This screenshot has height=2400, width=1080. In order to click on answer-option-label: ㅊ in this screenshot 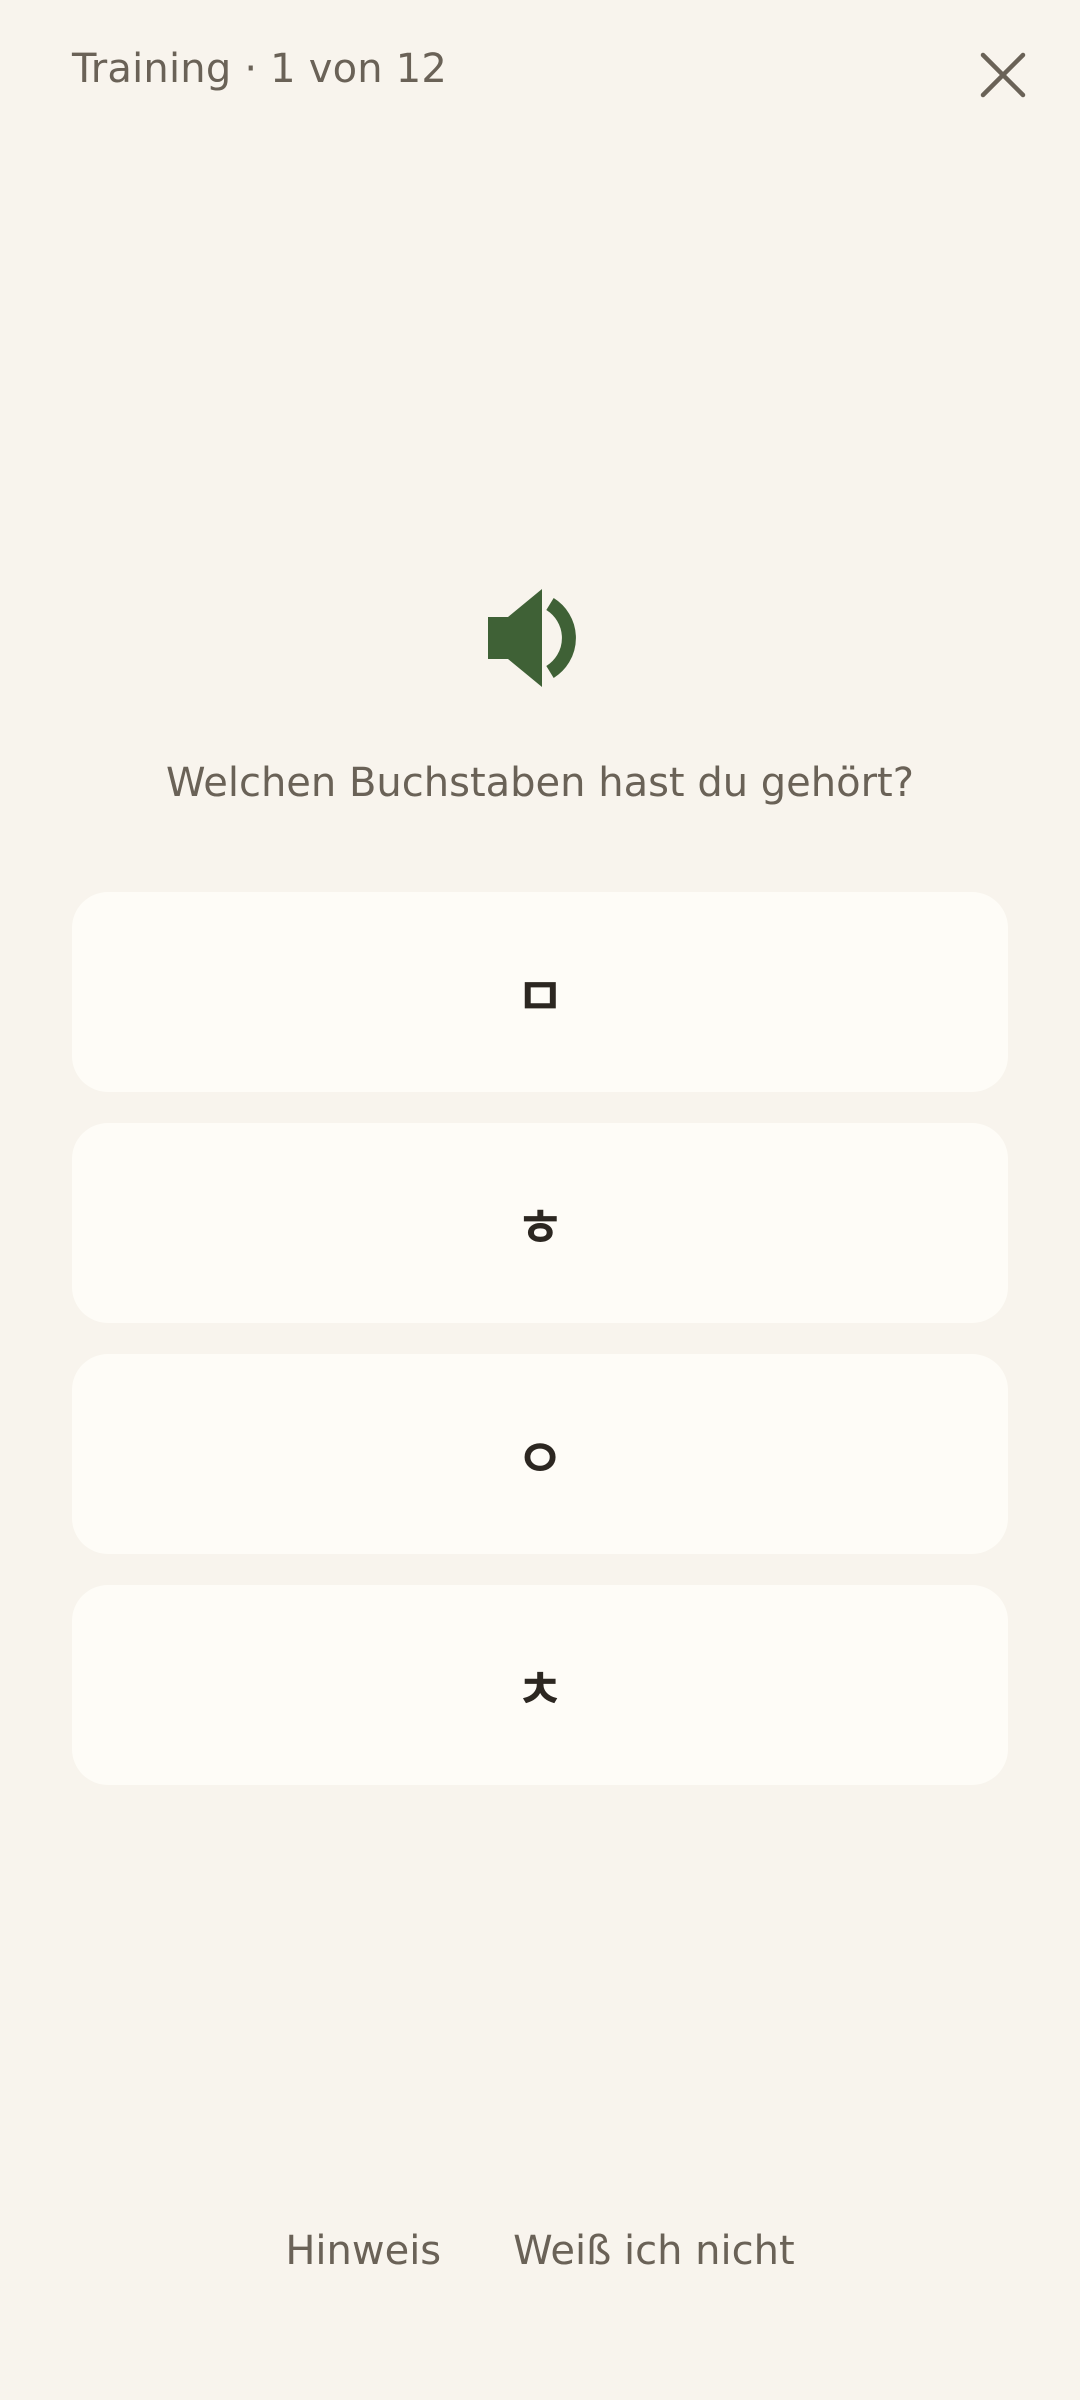, I will do `click(540, 1690)`.